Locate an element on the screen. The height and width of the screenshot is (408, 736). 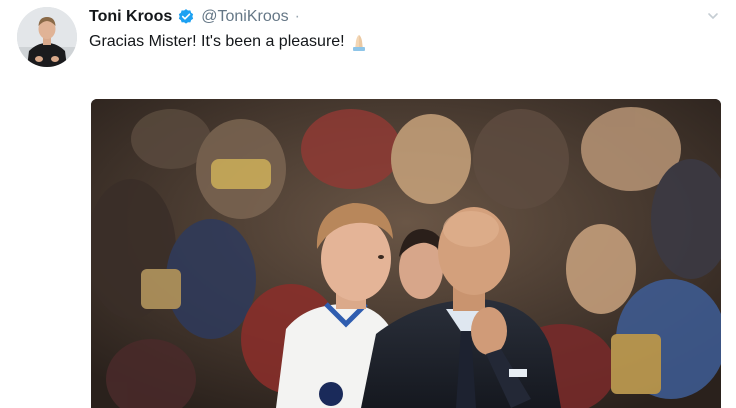
tweet-header: Toni Kroos @ToniKroos · is located at coordinates (194, 17).